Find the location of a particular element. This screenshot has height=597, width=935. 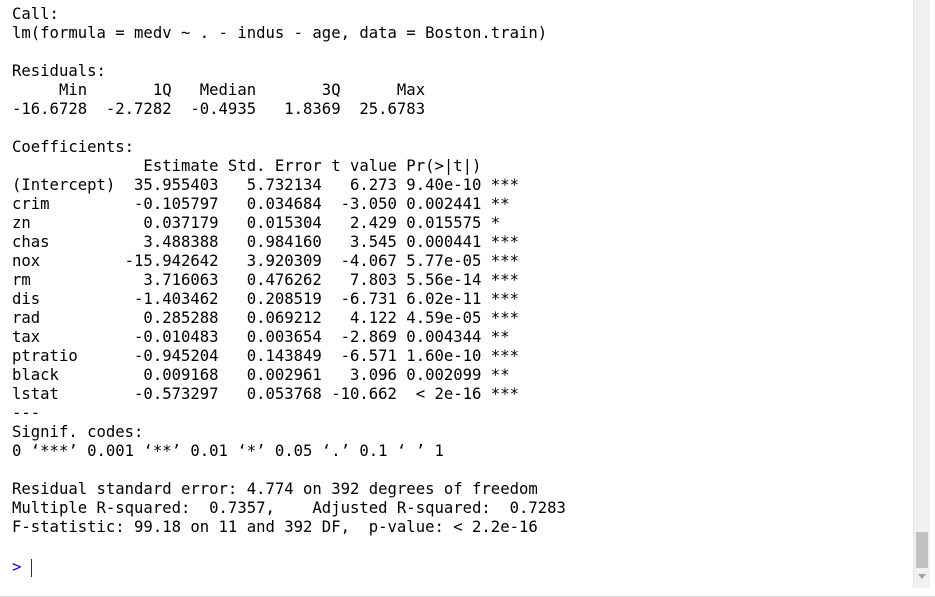

console-line: rad 0.285288 0.069212 4.122 4.59e-05 *** is located at coordinates (265, 318).